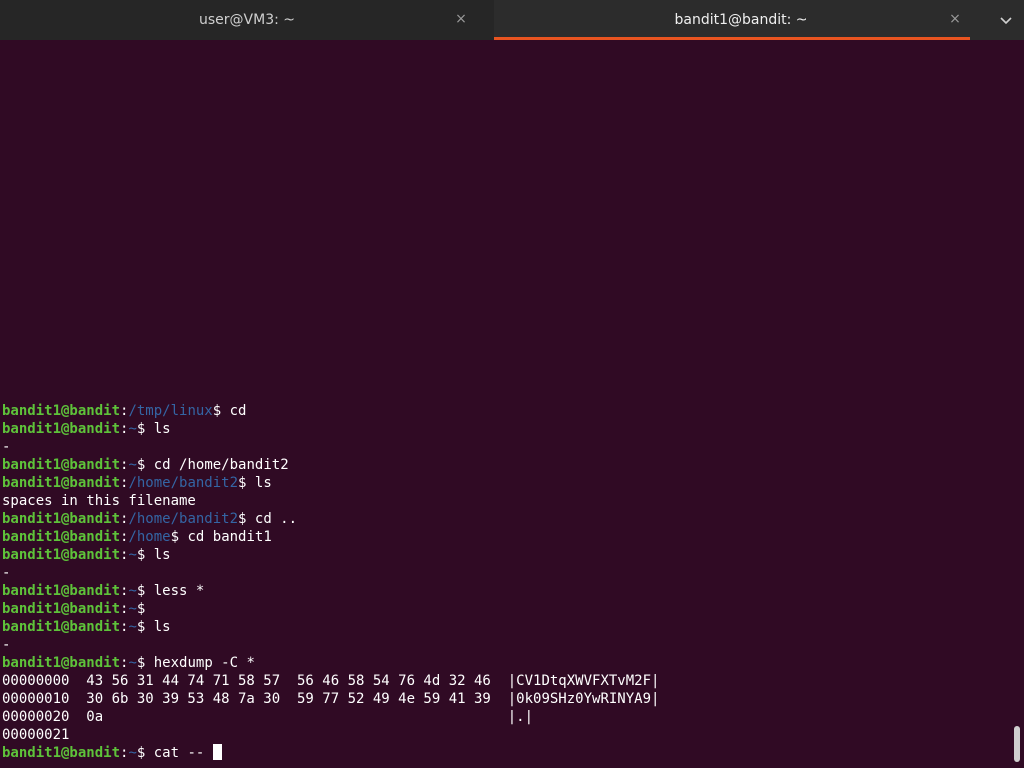 Image resolution: width=1024 pixels, height=768 pixels. Describe the element at coordinates (225, 537) in the screenshot. I see `command-text: cd bandit1` at that location.